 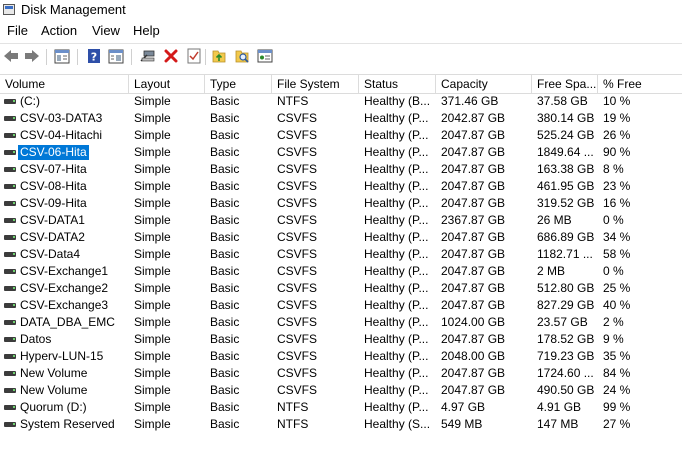 What do you see at coordinates (17, 30) in the screenshot?
I see `menu-file: File` at bounding box center [17, 30].